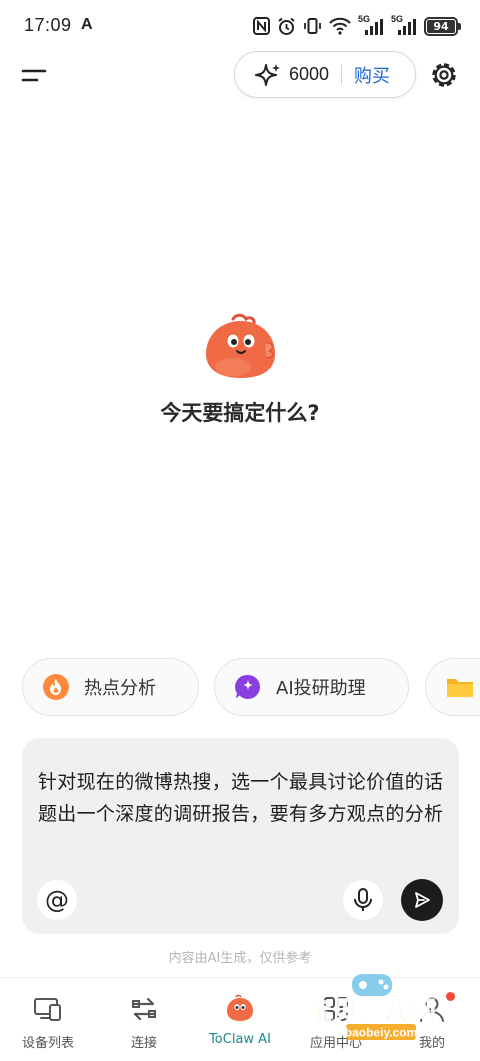 This screenshot has width=480, height=1061. I want to click on tab-label: 连接, so click(143, 1043).